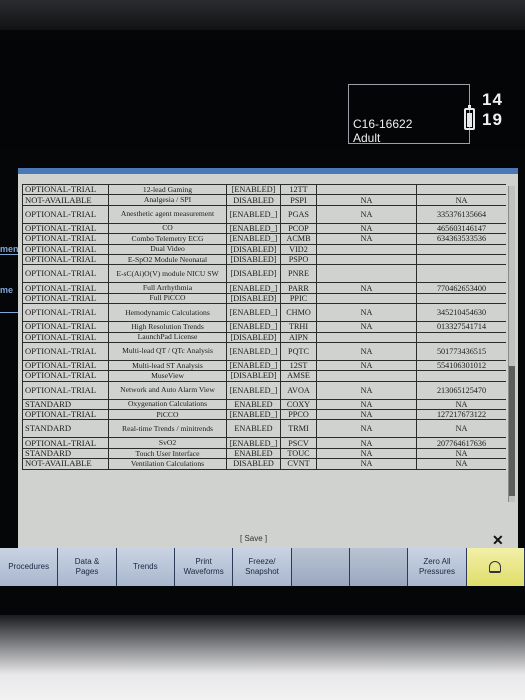 This screenshot has height=700, width=525. I want to click on code-cell: TRHI, so click(298, 327).